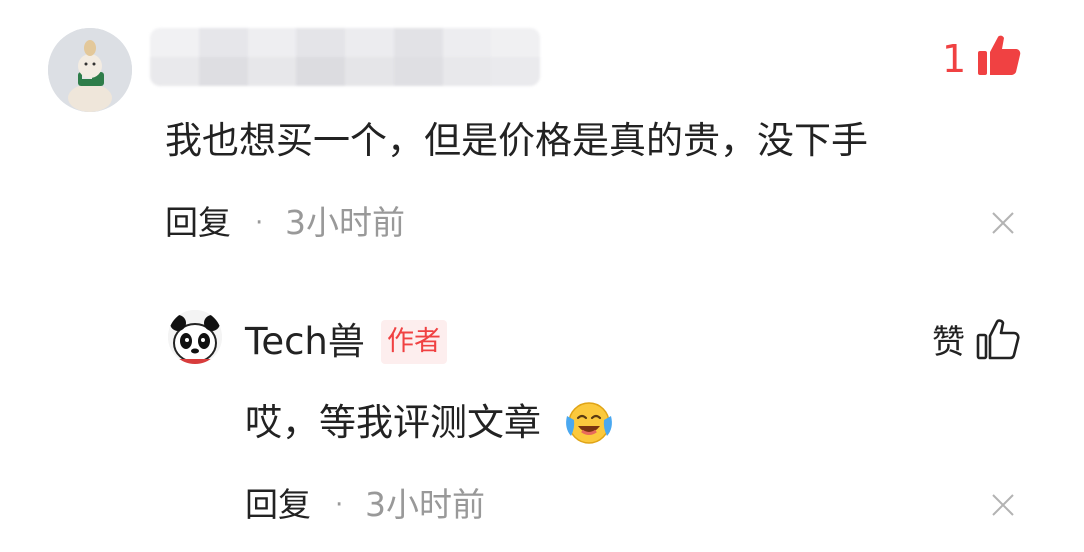  What do you see at coordinates (425, 504) in the screenshot?
I see `reply-timestamp: 3小时前` at bounding box center [425, 504].